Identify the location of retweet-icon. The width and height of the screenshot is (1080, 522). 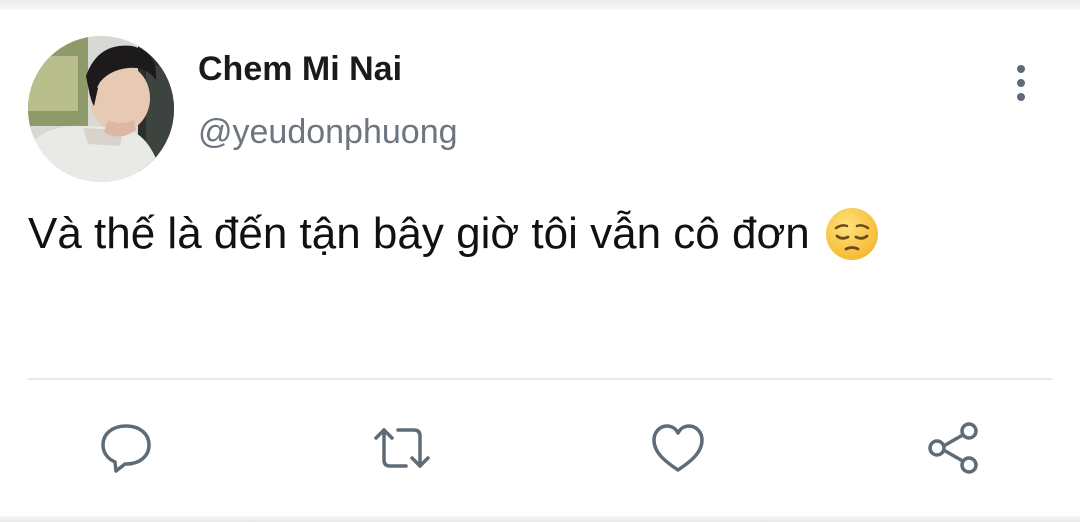
(402, 448).